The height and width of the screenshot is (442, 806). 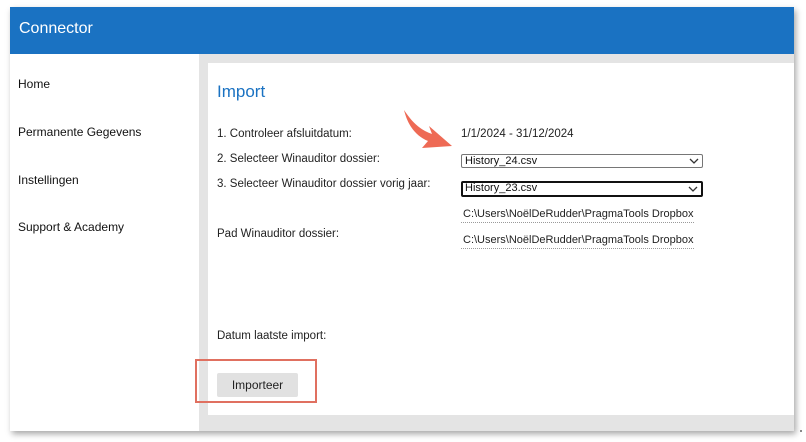 I want to click on annotation-arrow-icon, so click(x=428, y=129).